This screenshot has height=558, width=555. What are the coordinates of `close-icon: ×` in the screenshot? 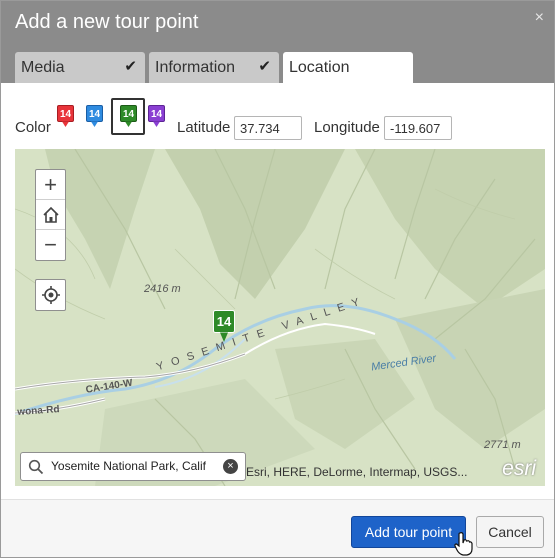 It's located at (539, 18).